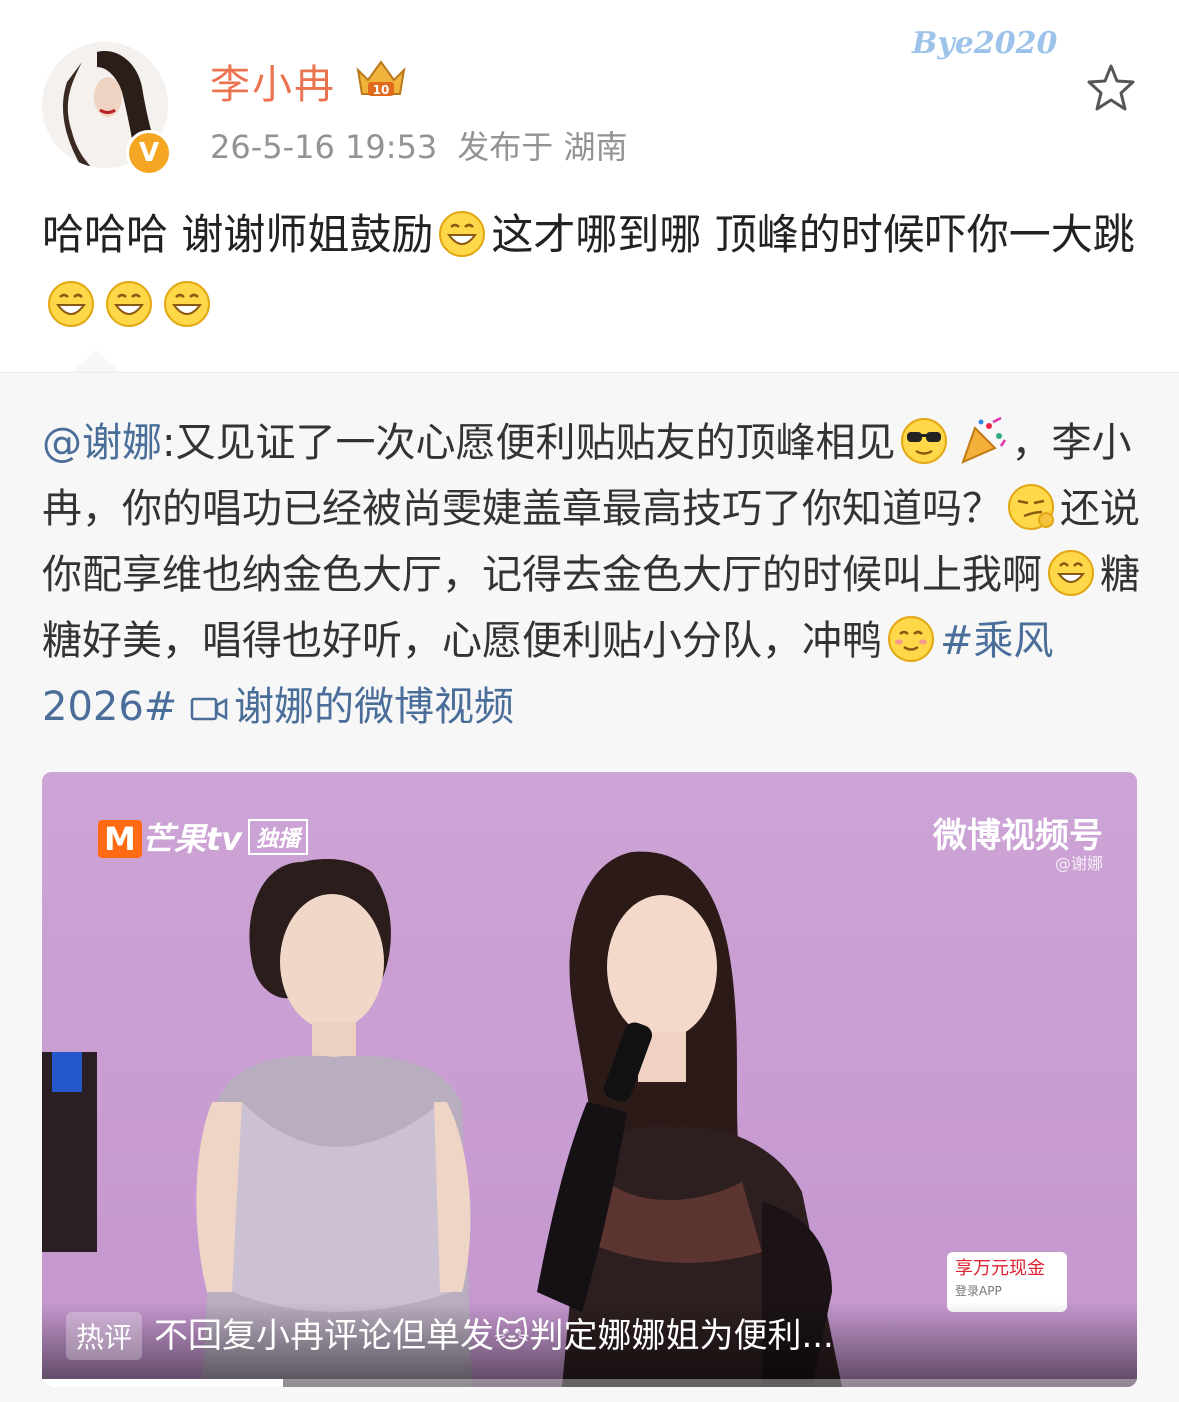 The image size is (1179, 1402). Describe the element at coordinates (209, 709) in the screenshot. I see `video-link-icon` at that location.